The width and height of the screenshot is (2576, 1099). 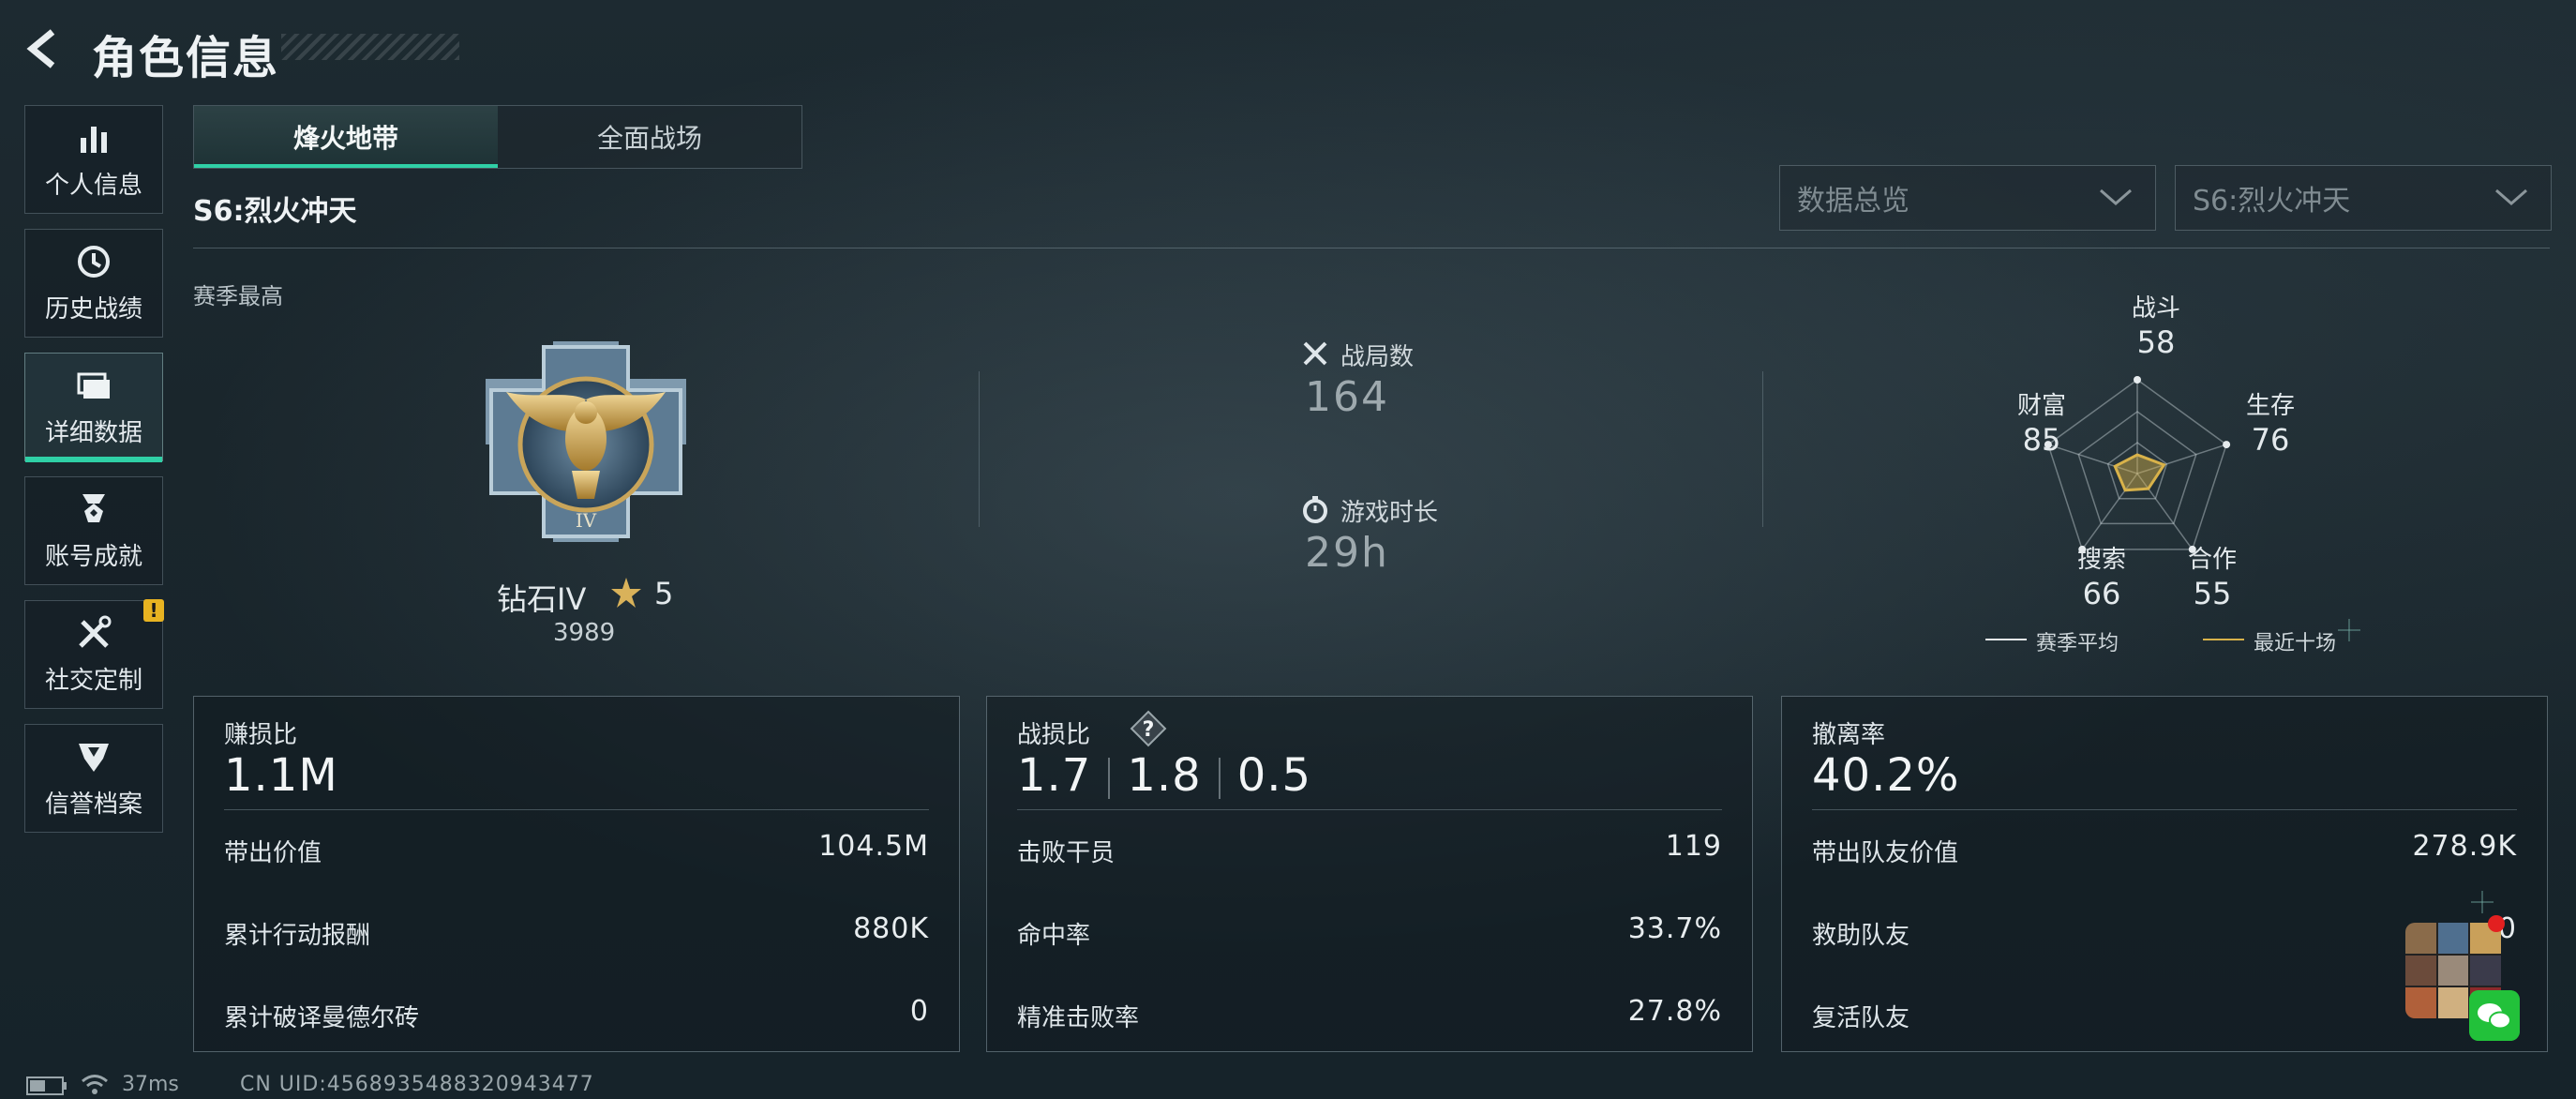 What do you see at coordinates (47, 1085) in the screenshot?
I see `battery-icon` at bounding box center [47, 1085].